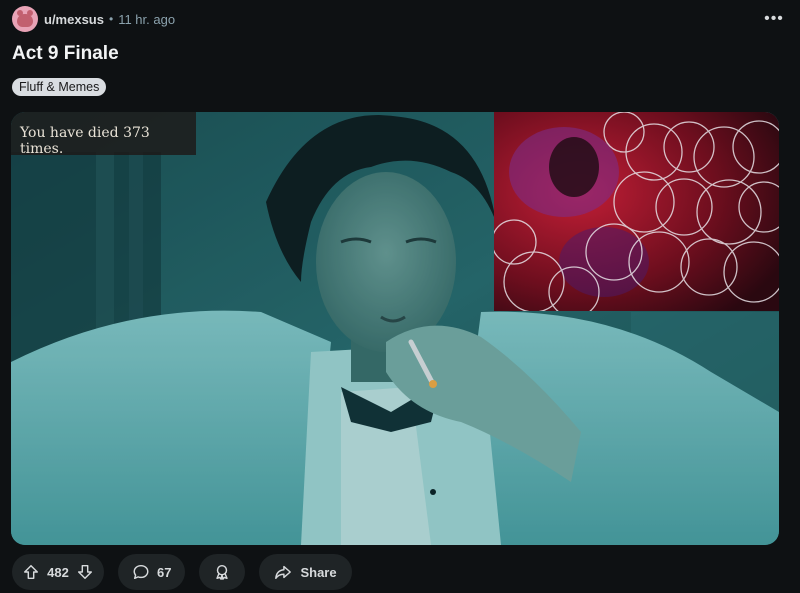 Image resolution: width=800 pixels, height=593 pixels. What do you see at coordinates (283, 572) in the screenshot?
I see `share-arrow-icon` at bounding box center [283, 572].